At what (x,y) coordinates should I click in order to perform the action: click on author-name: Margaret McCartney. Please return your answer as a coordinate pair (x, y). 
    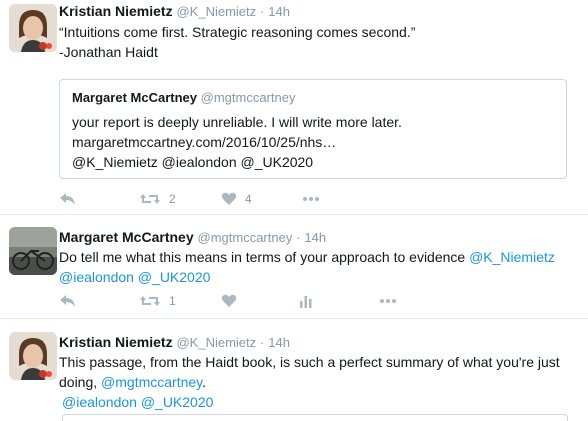
    Looking at the image, I should click on (126, 237).